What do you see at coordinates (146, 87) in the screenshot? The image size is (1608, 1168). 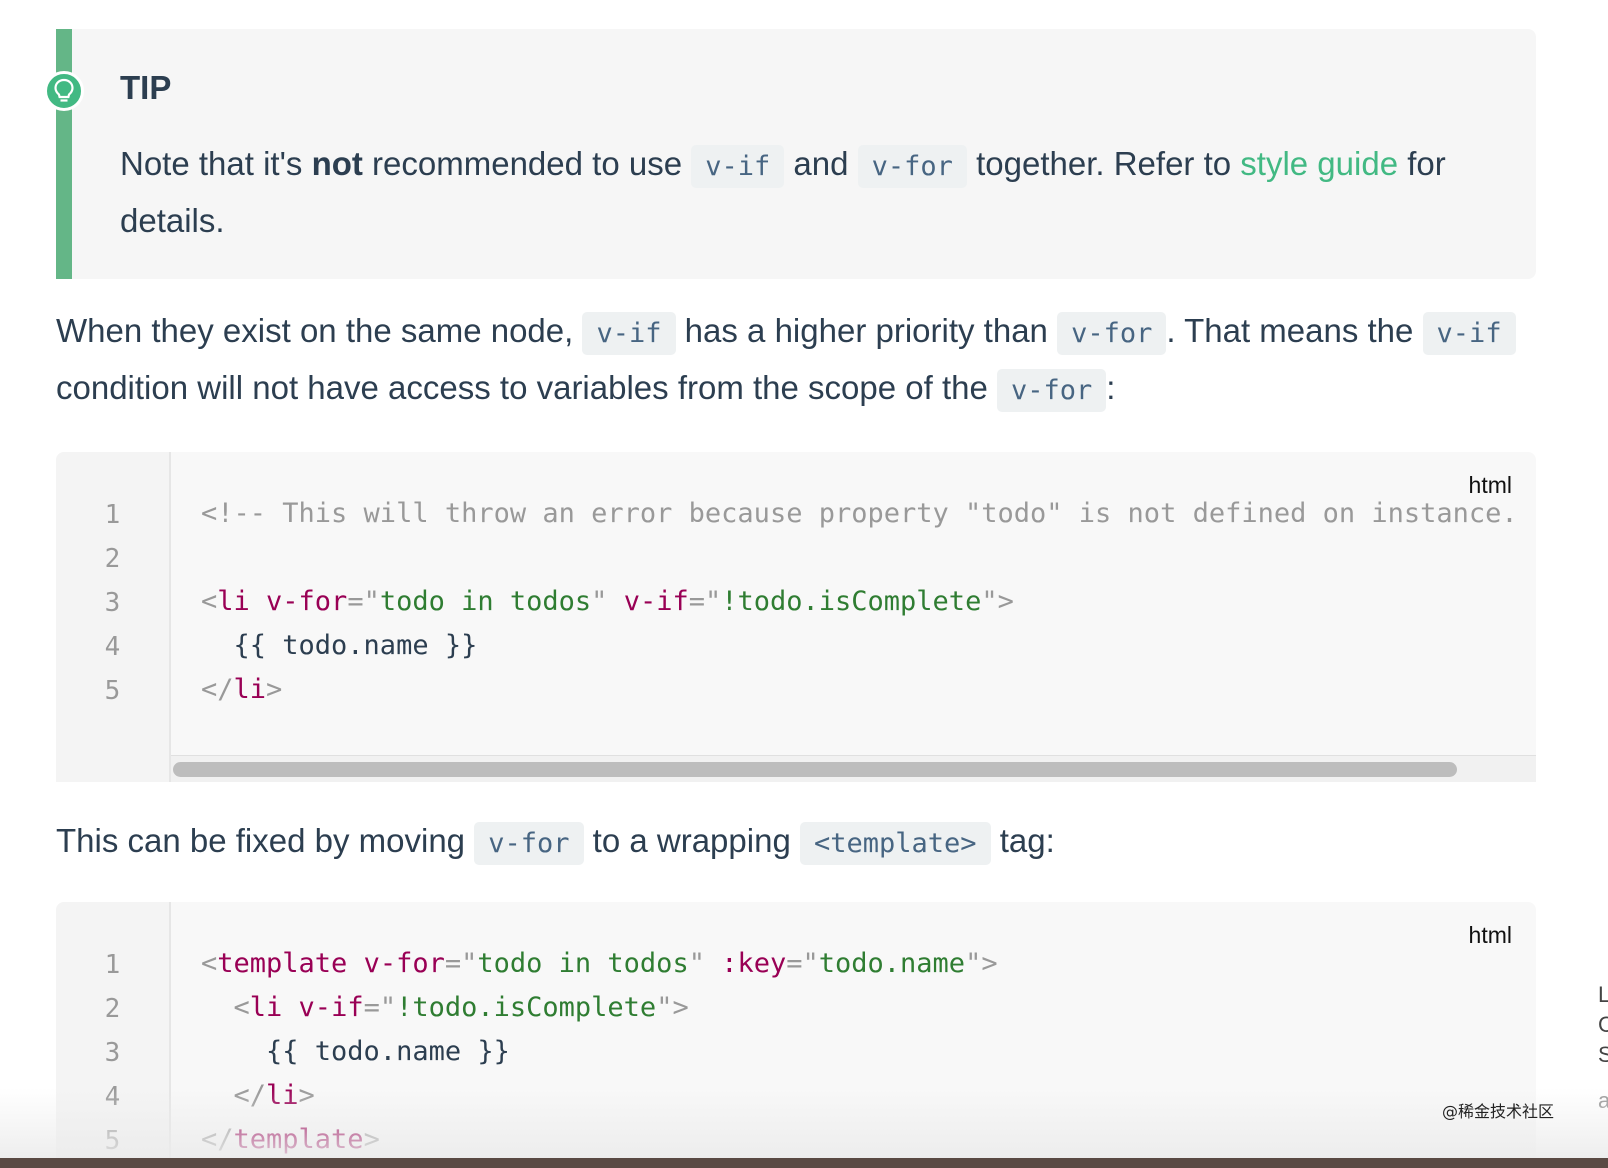 I see `tip-title: TIP` at bounding box center [146, 87].